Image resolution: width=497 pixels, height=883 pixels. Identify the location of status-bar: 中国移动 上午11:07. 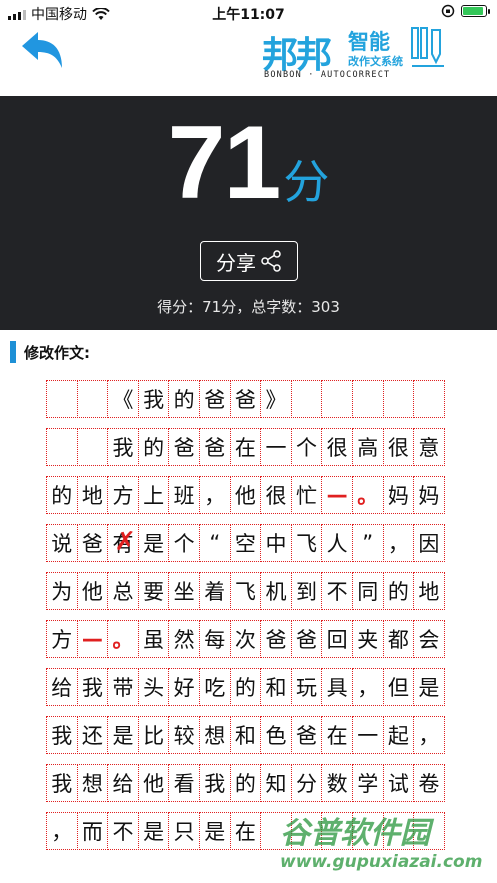
(248, 13).